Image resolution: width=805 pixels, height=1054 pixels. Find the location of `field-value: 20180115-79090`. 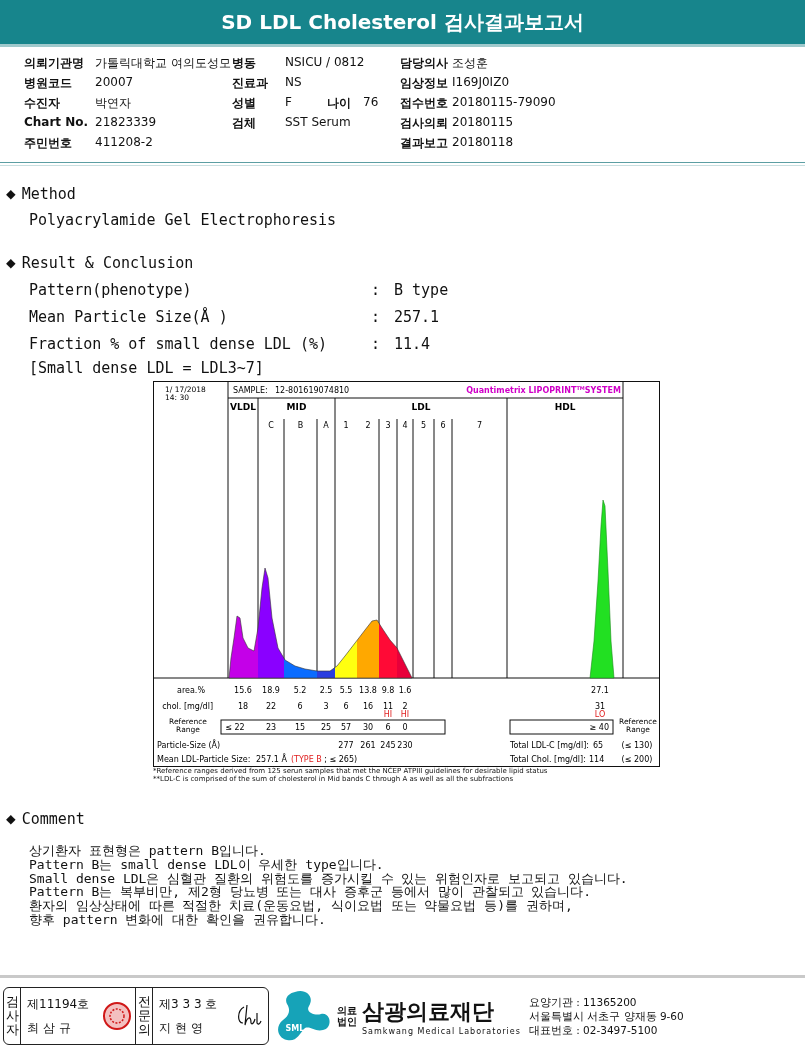

field-value: 20180115-79090 is located at coordinates (504, 103).